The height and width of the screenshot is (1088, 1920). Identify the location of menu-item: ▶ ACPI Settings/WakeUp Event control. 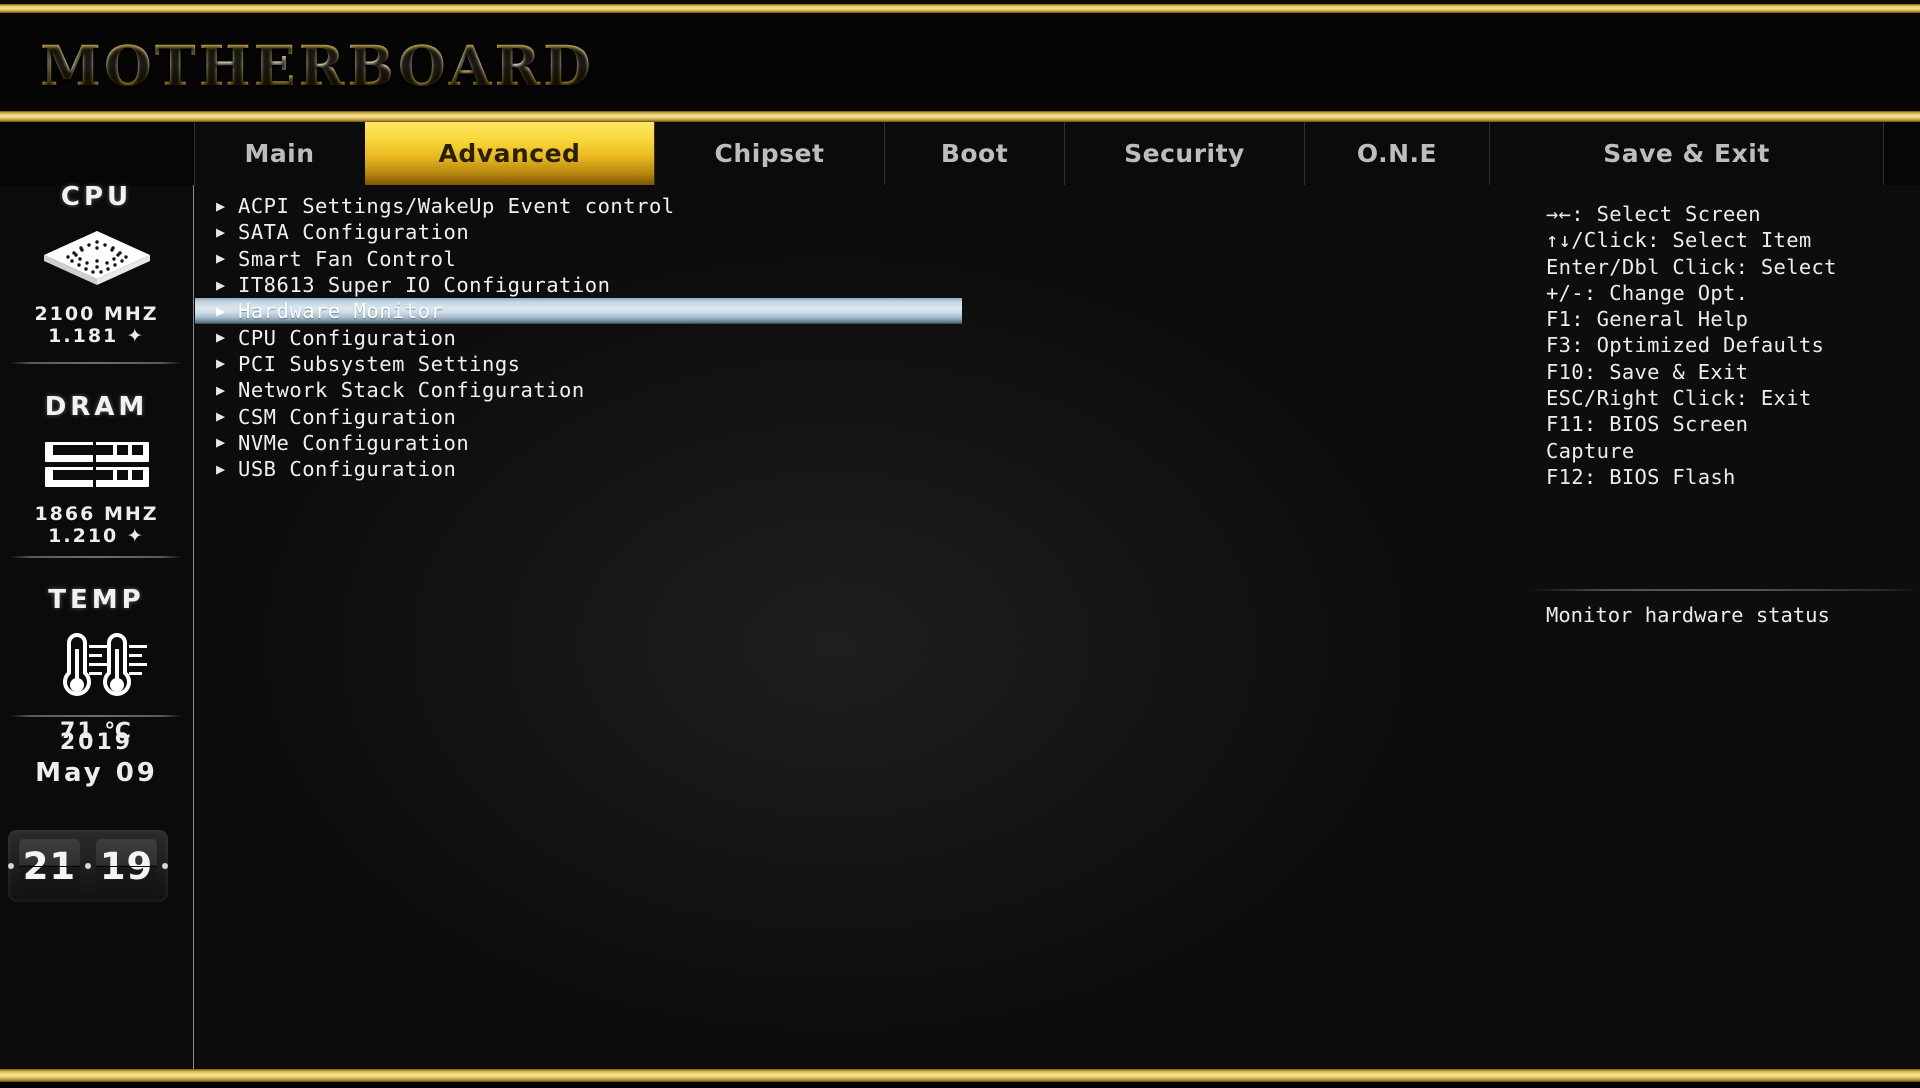
(861, 206).